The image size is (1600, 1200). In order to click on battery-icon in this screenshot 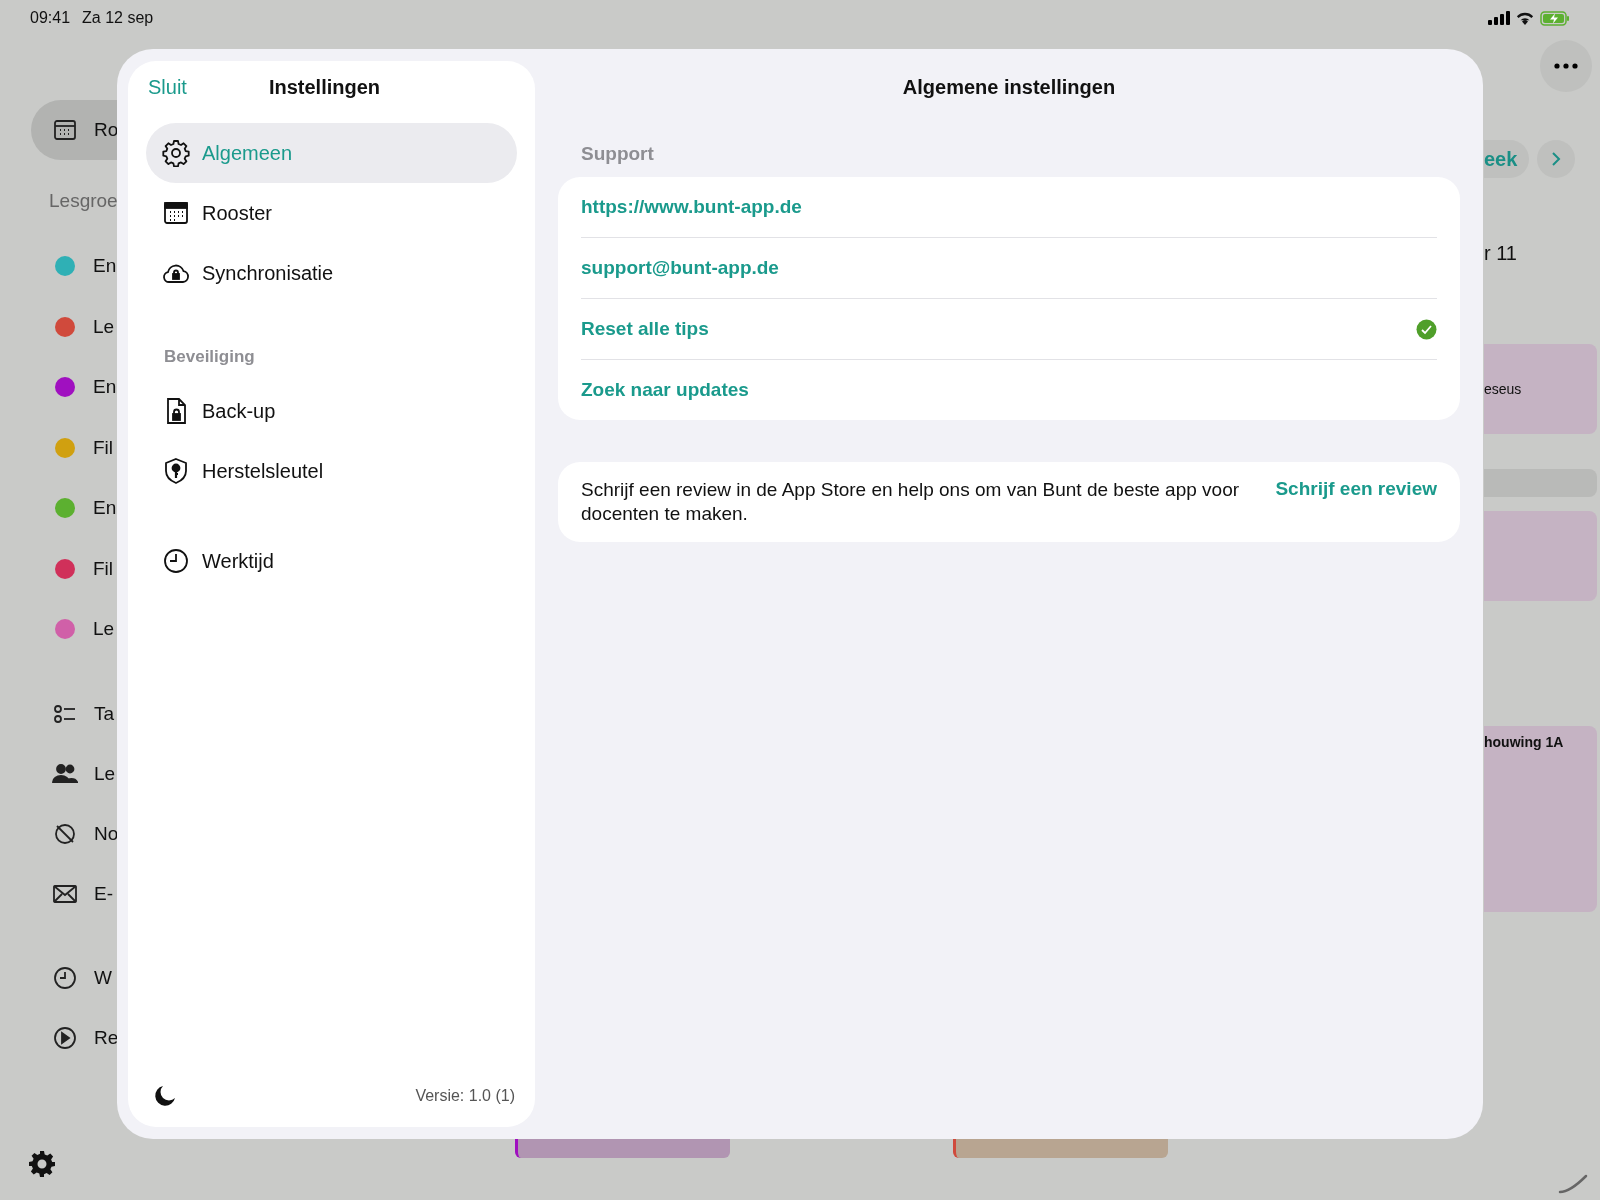, I will do `click(1555, 18)`.